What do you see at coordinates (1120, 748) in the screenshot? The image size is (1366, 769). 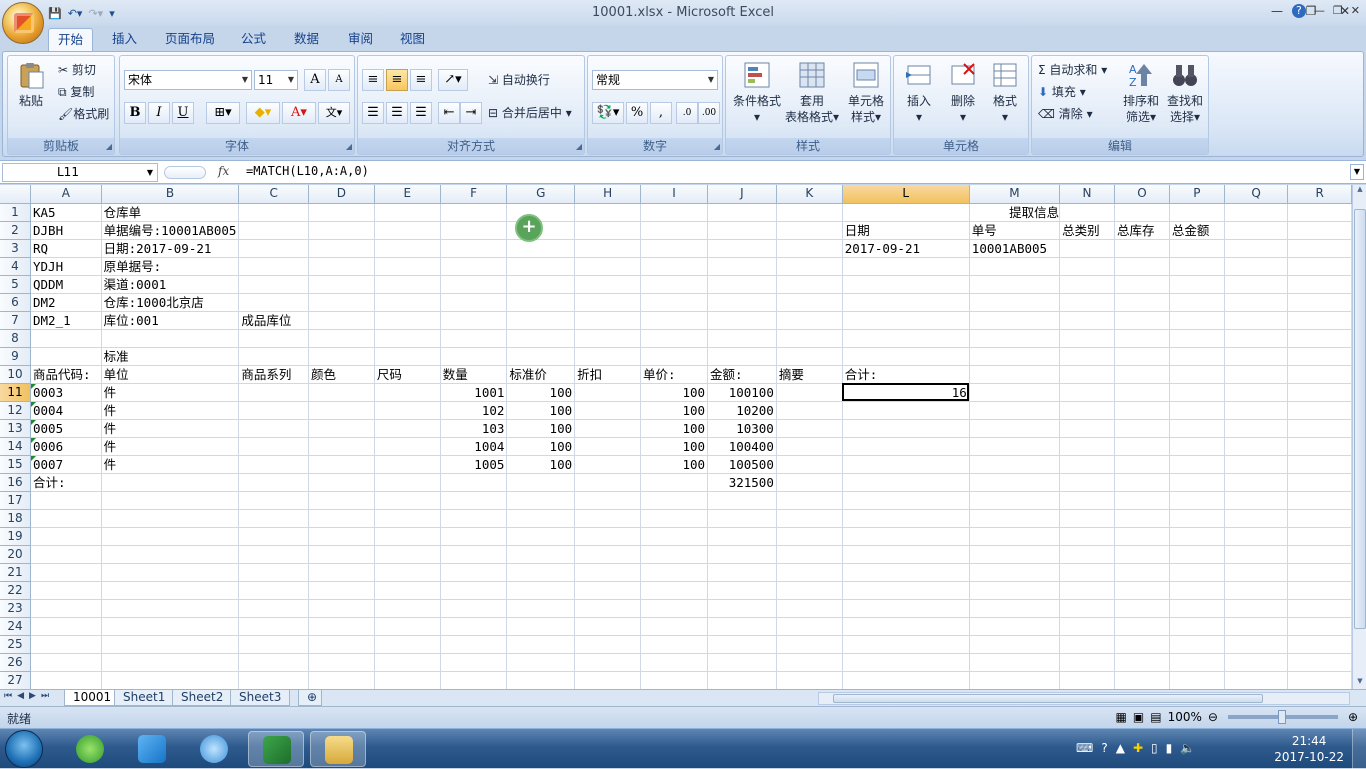 I see `tray-arrow-icon: ▲` at bounding box center [1120, 748].